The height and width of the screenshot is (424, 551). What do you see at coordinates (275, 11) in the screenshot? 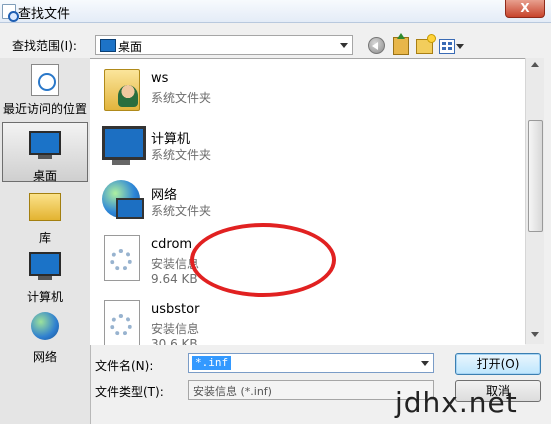
I see `title-bar: 查找文件 X` at bounding box center [275, 11].